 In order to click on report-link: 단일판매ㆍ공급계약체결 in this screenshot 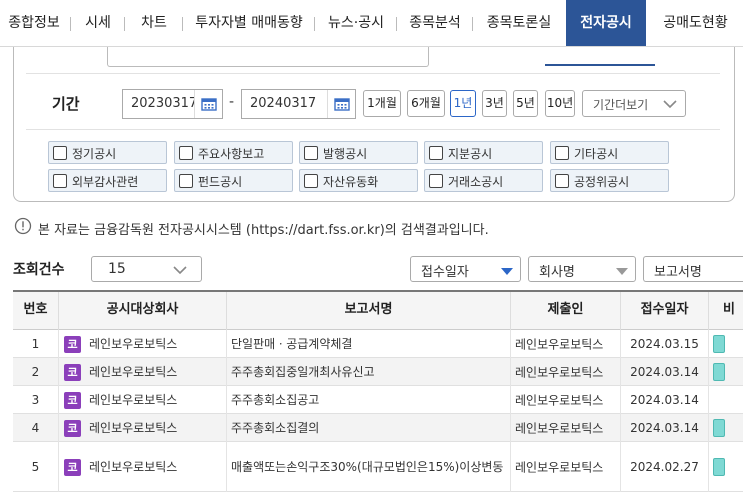, I will do `click(291, 344)`.